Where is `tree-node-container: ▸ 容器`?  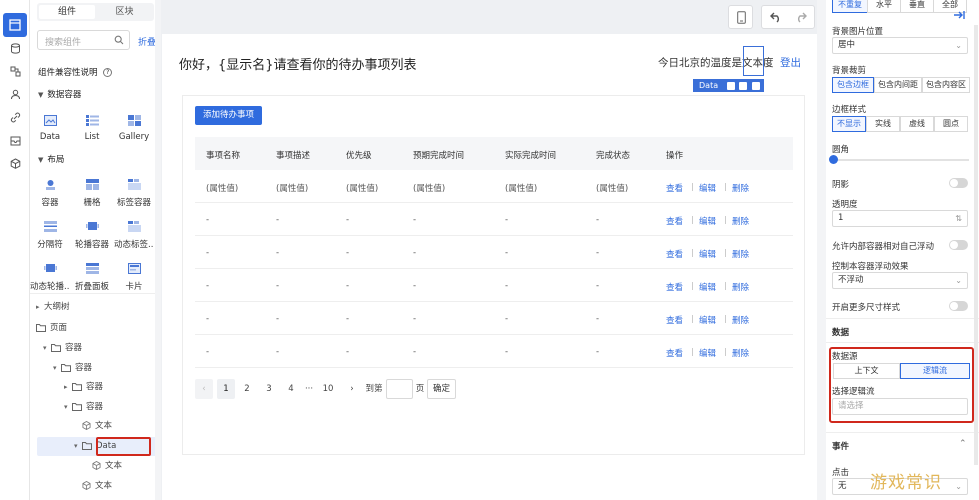 tree-node-container: ▸ 容器 is located at coordinates (83, 387).